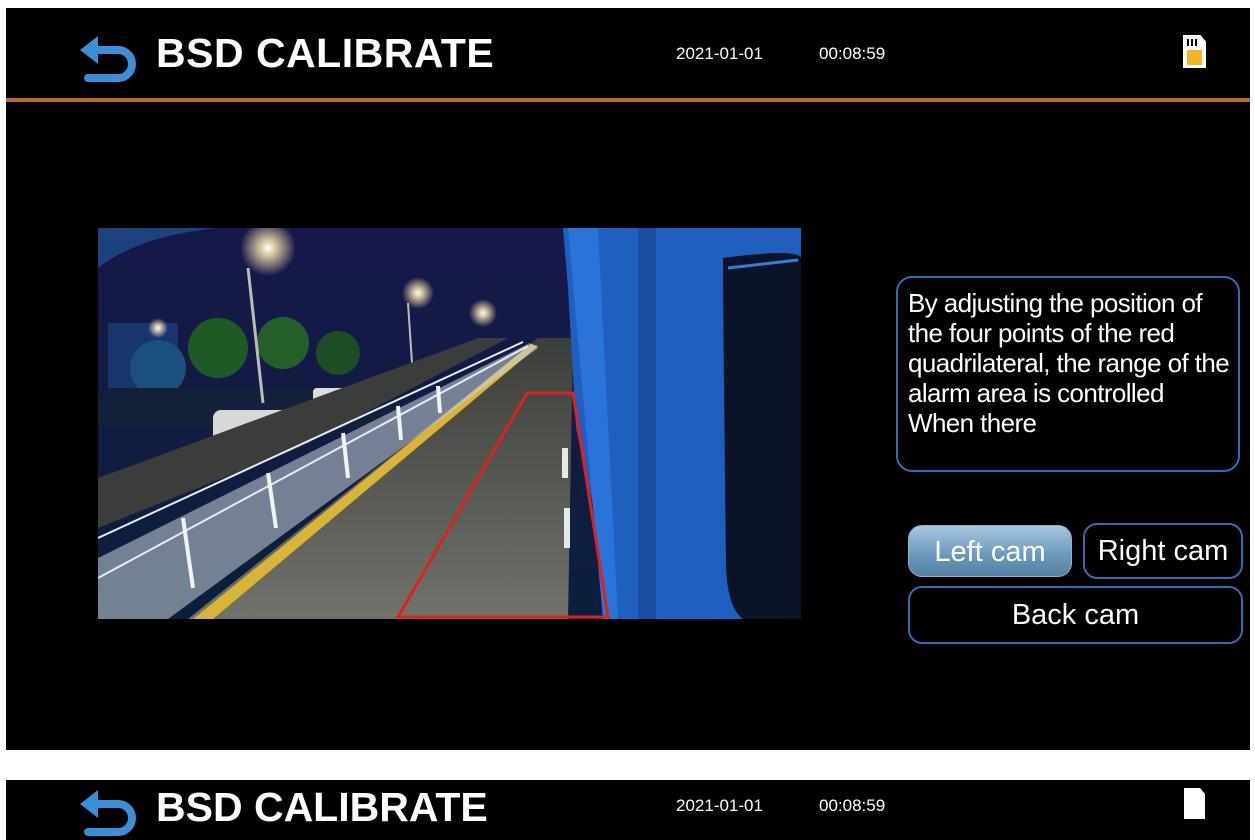 The image size is (1255, 840). What do you see at coordinates (628, 100) in the screenshot?
I see `header-divider` at bounding box center [628, 100].